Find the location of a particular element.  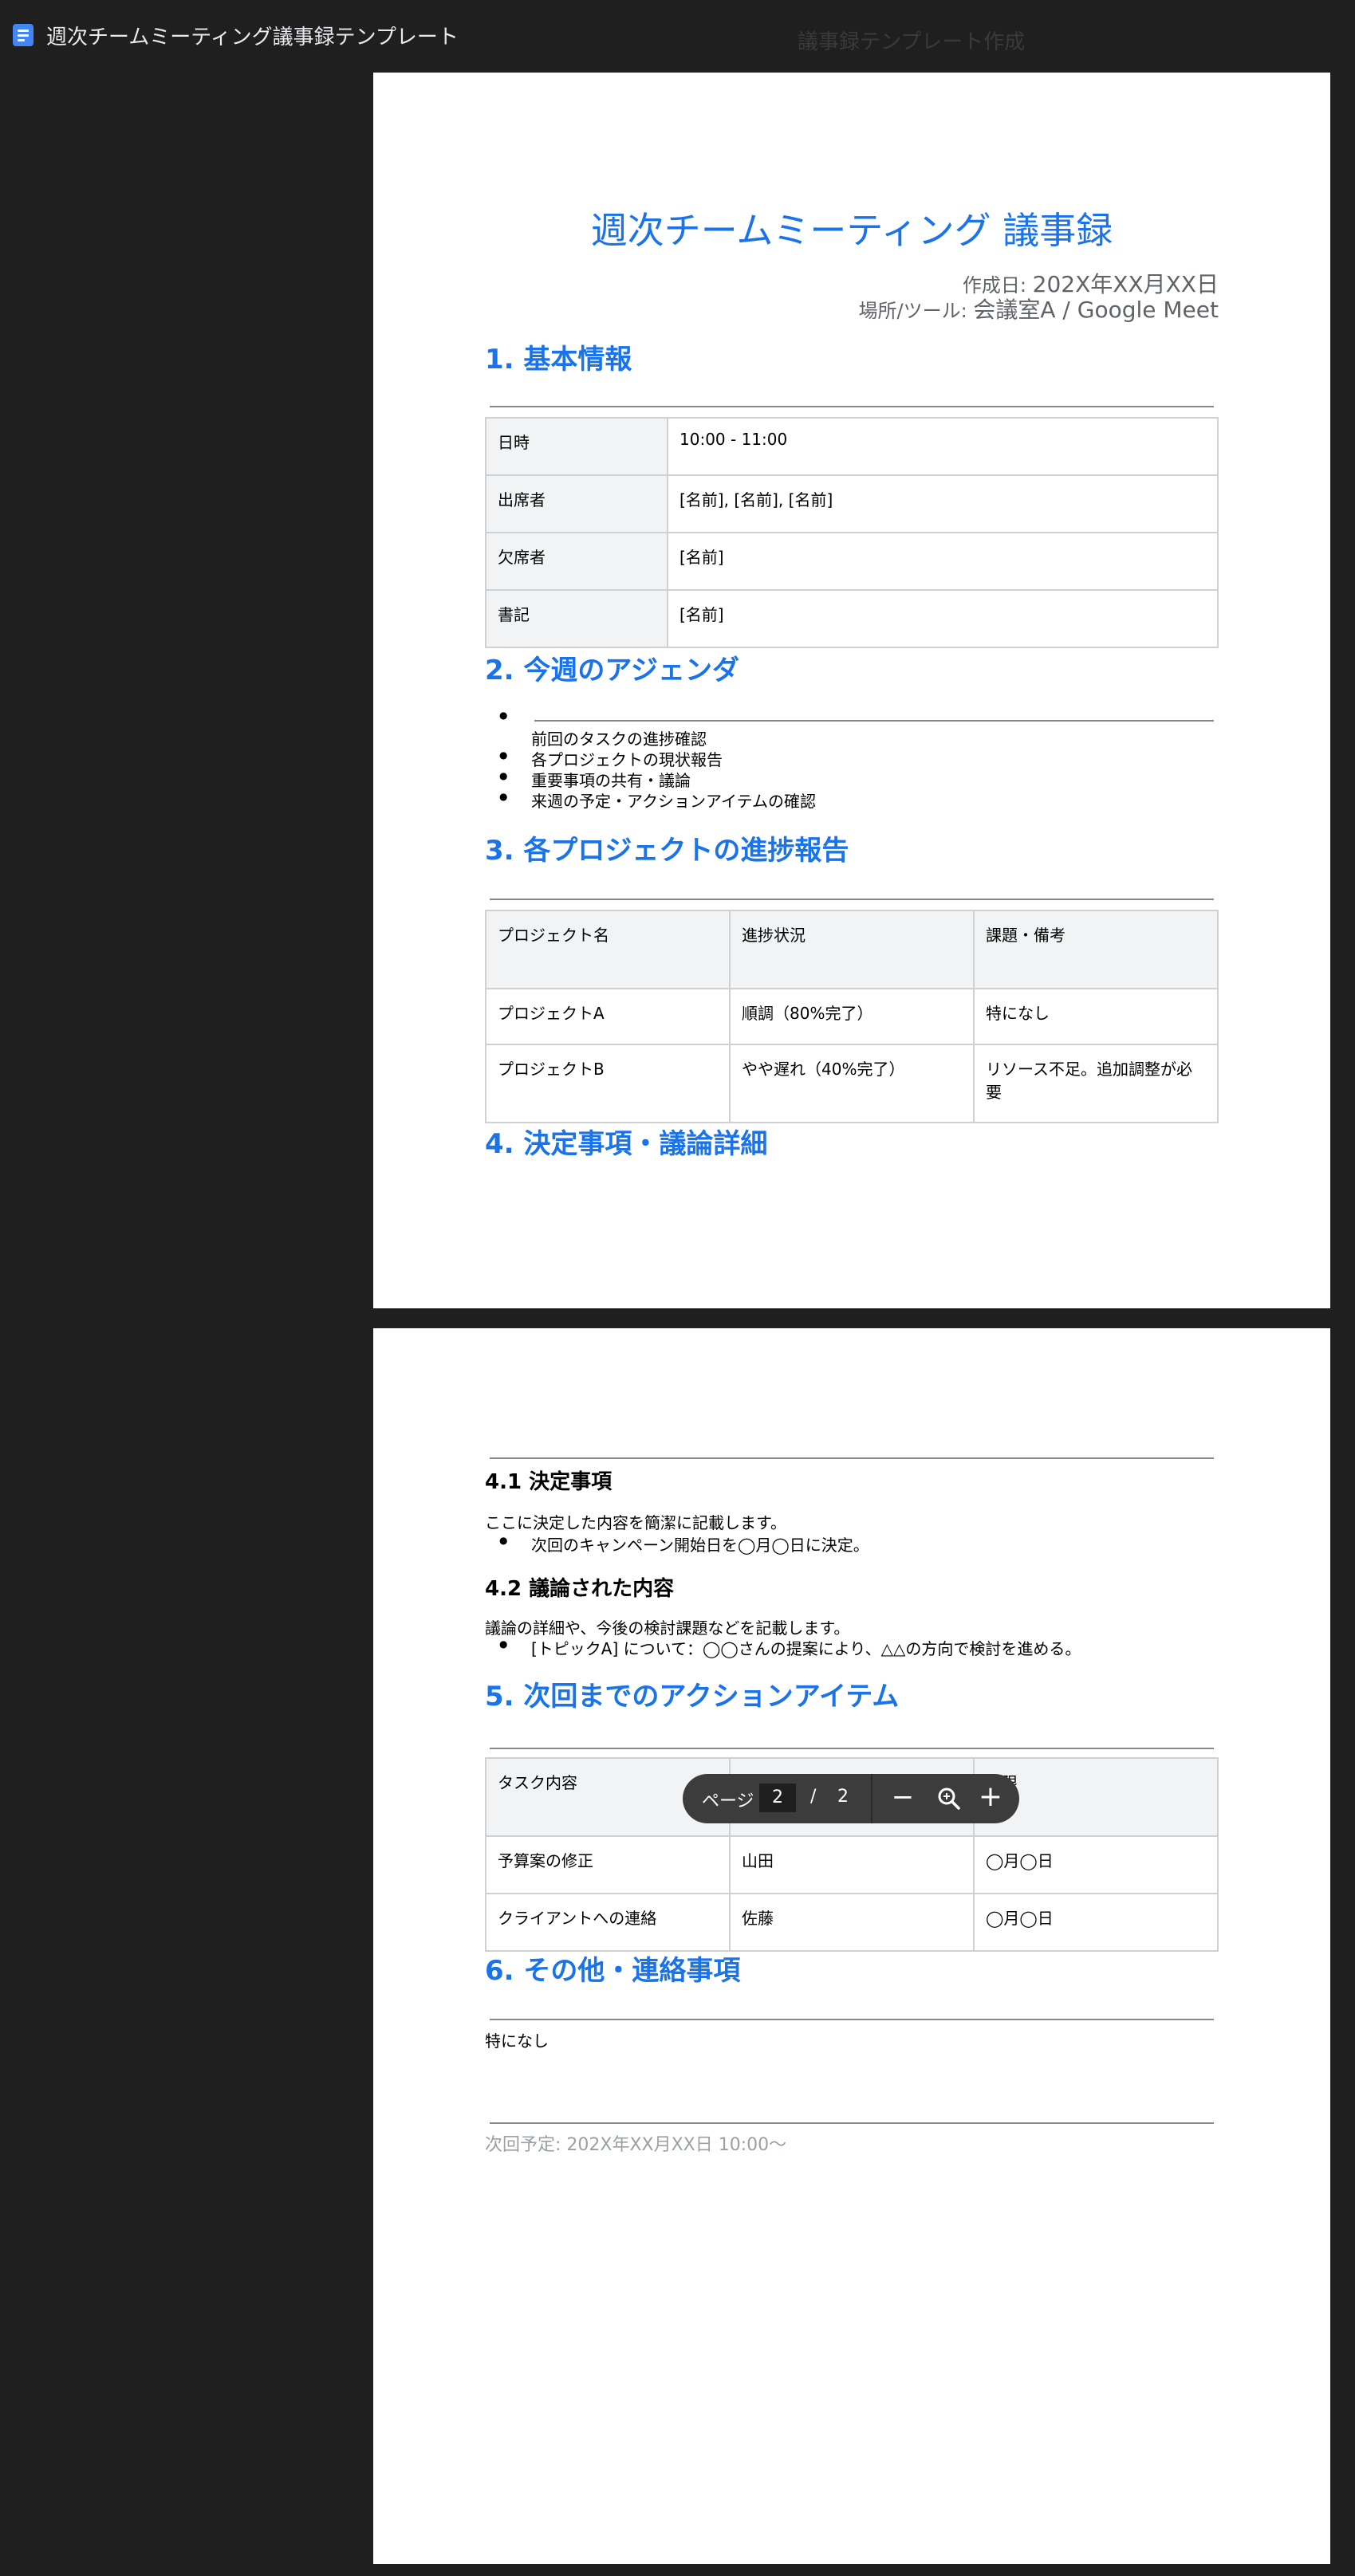

list-item: 各プロジェクトの現状報告 is located at coordinates (611, 759).